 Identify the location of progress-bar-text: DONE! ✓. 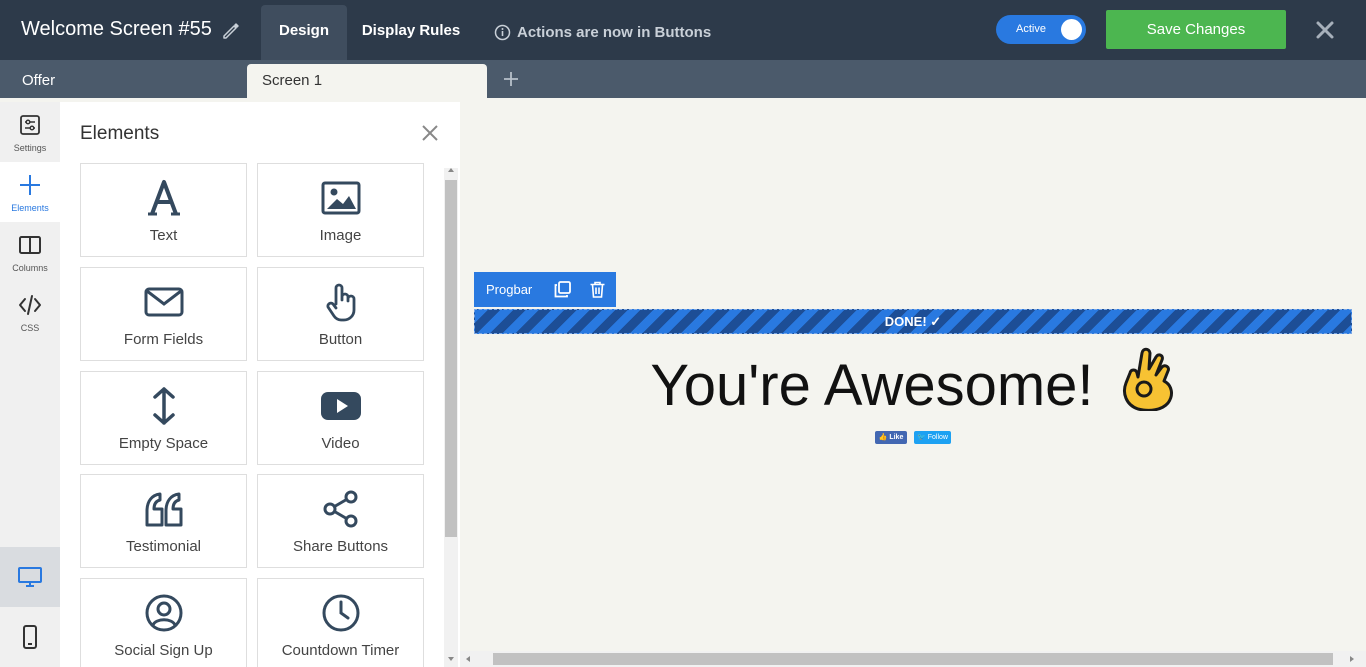
(913, 321).